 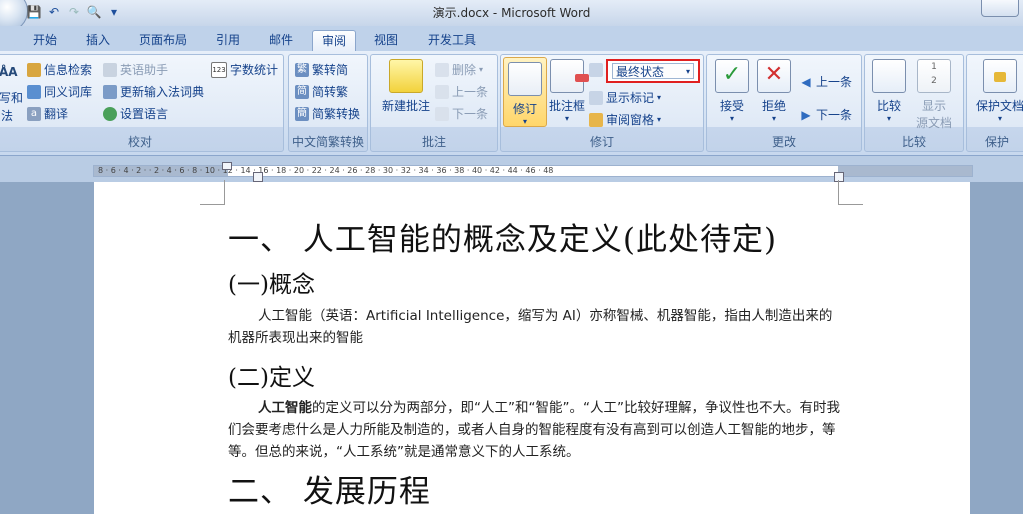 What do you see at coordinates (302, 114) in the screenshot?
I see `chinese-conversion-icon: 簡` at bounding box center [302, 114].